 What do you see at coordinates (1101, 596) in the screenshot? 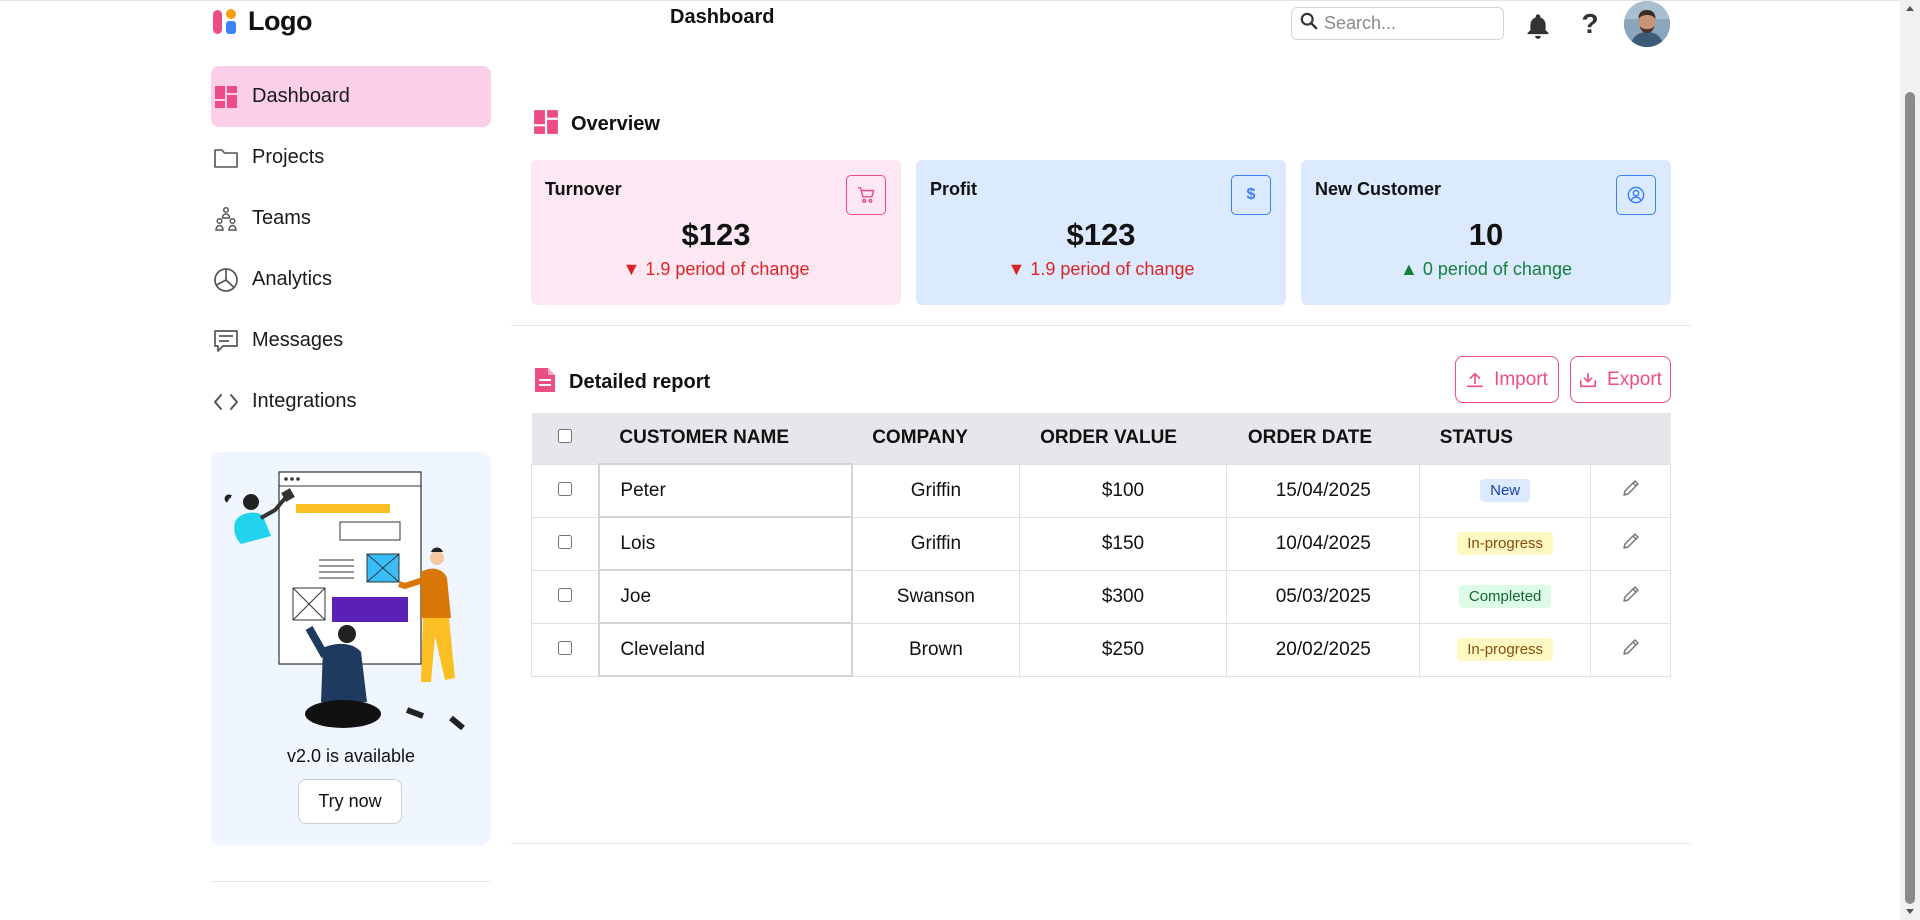
I see `table-row: Joe Swanson $300 05/03/2025 Completed` at bounding box center [1101, 596].